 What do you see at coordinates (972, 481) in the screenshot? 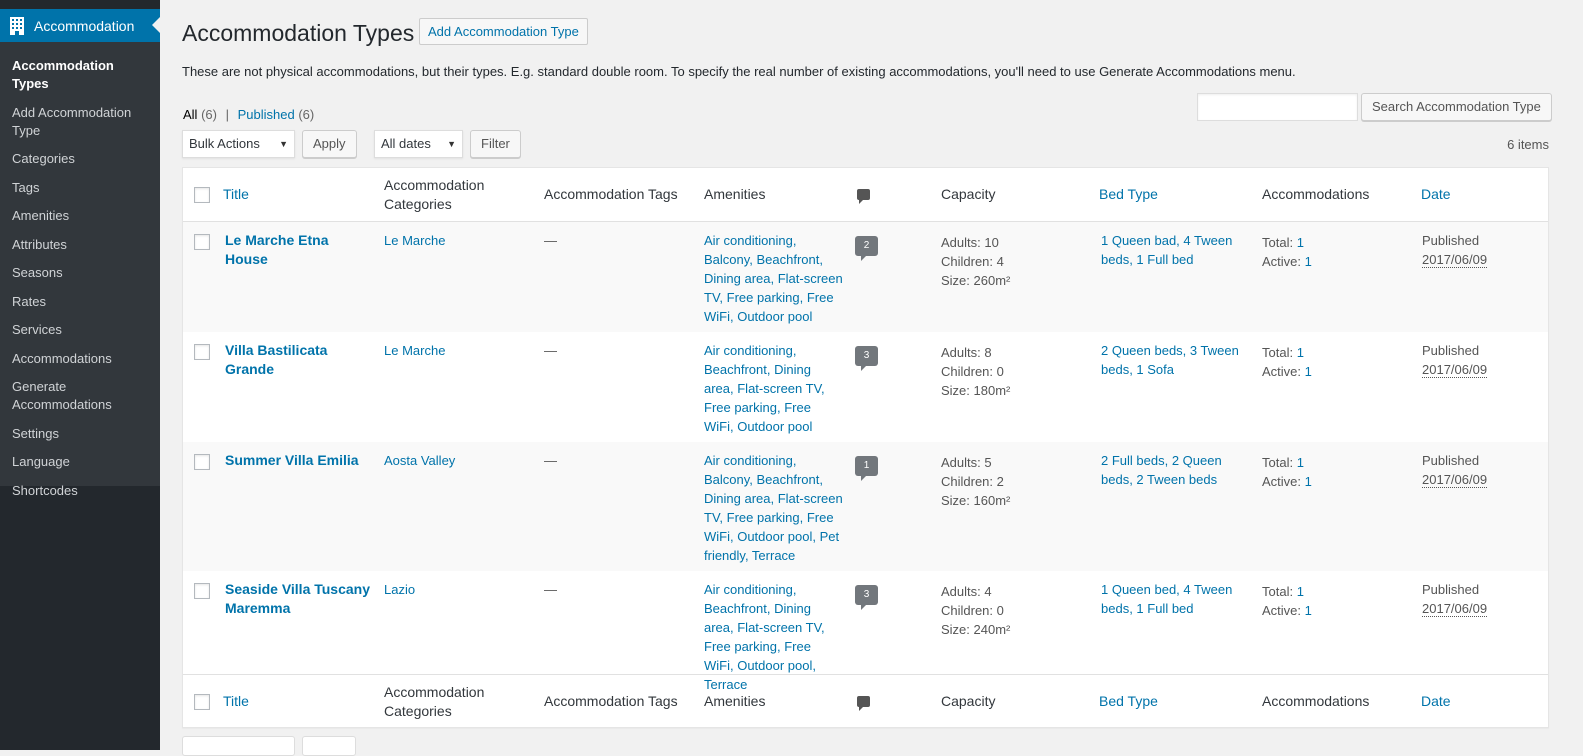
I see `row-children: Children: 2` at bounding box center [972, 481].